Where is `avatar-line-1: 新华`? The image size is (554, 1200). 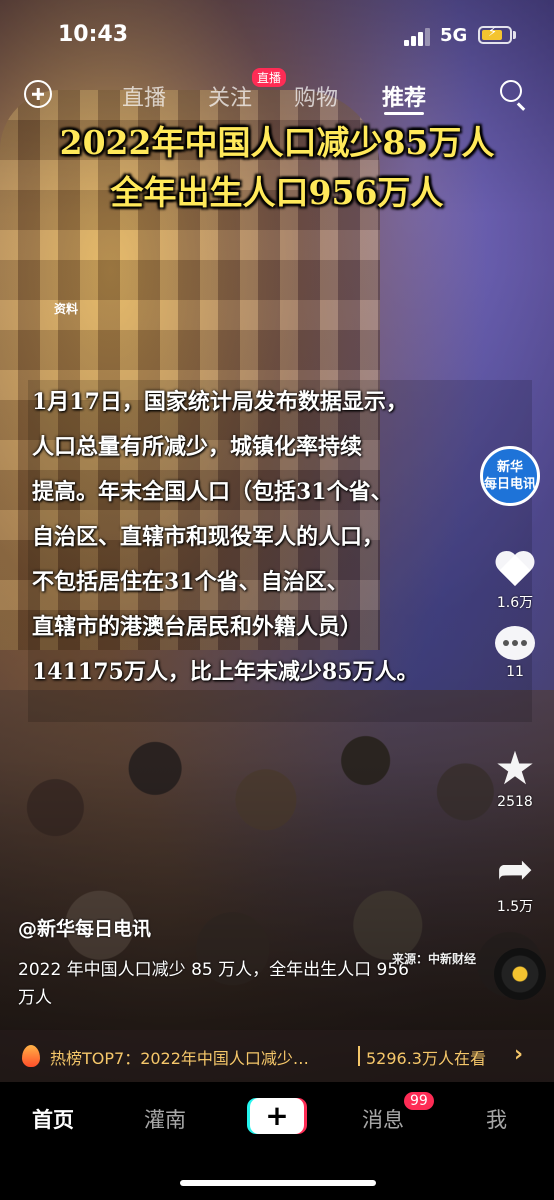
avatar-line-1: 新华 is located at coordinates (509, 467).